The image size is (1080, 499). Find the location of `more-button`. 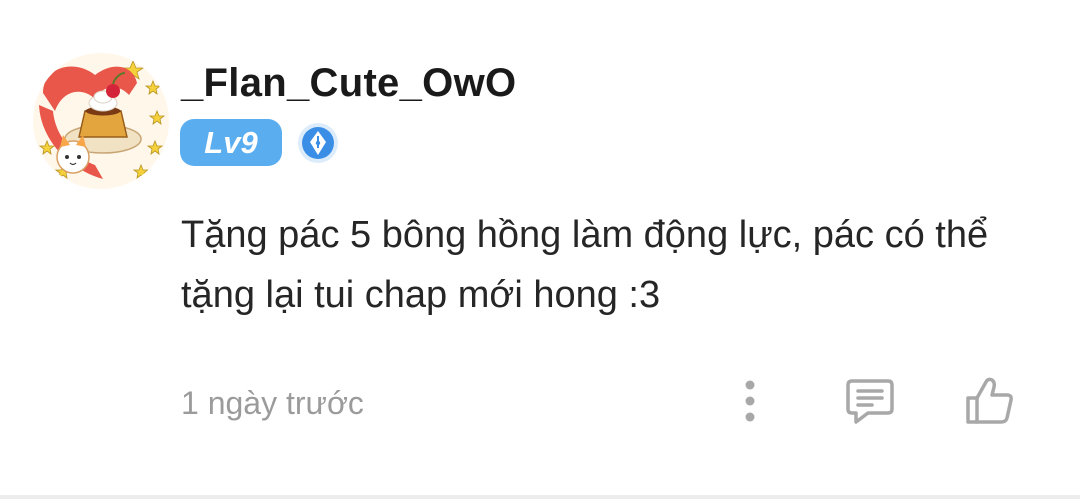

more-button is located at coordinates (750, 401).